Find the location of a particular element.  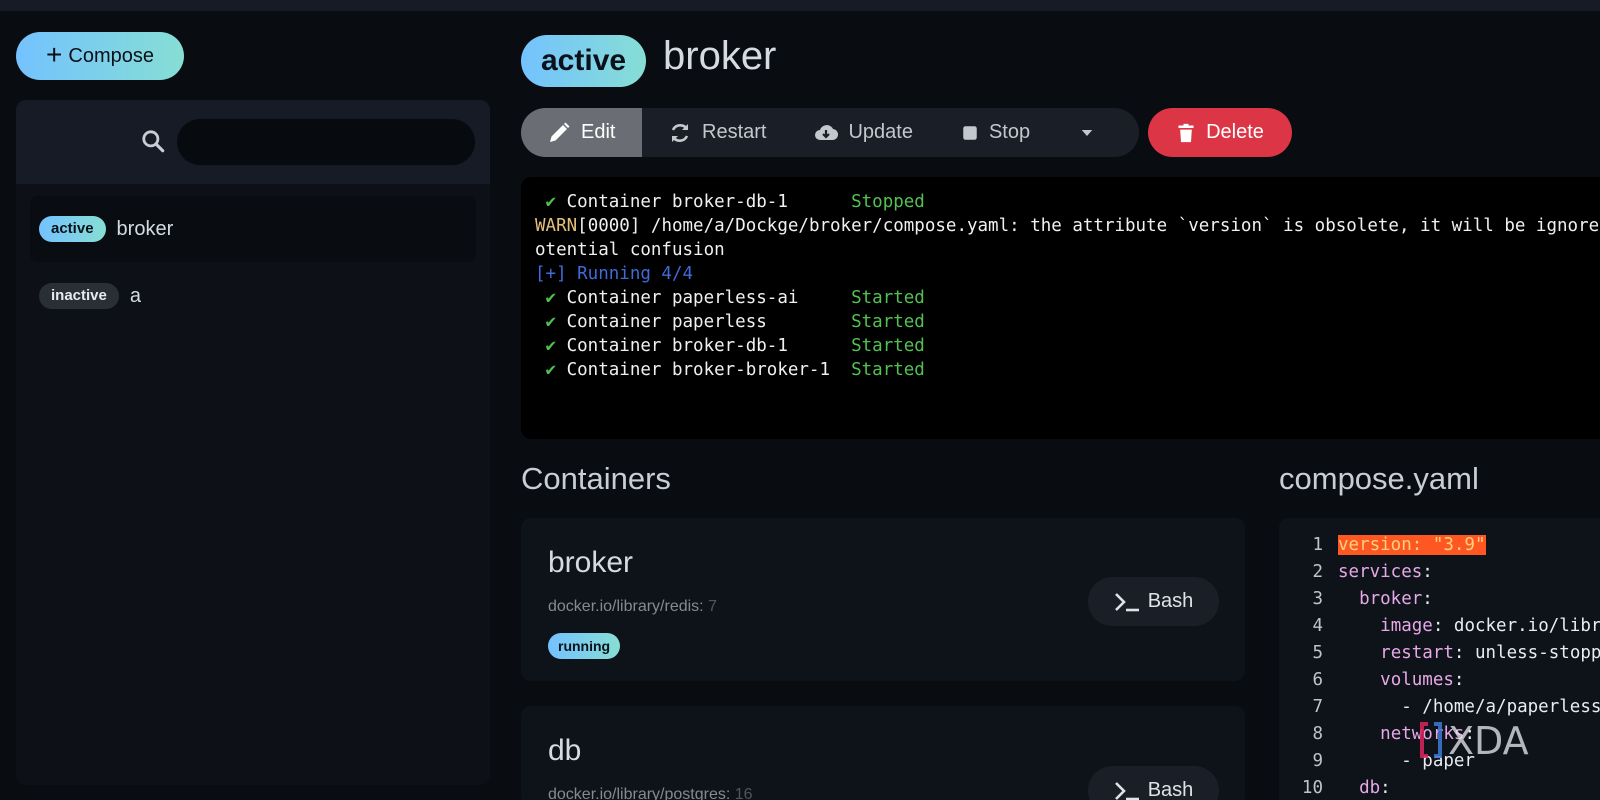

container-image: docker.io/library/postgres: 16 is located at coordinates (650, 793).